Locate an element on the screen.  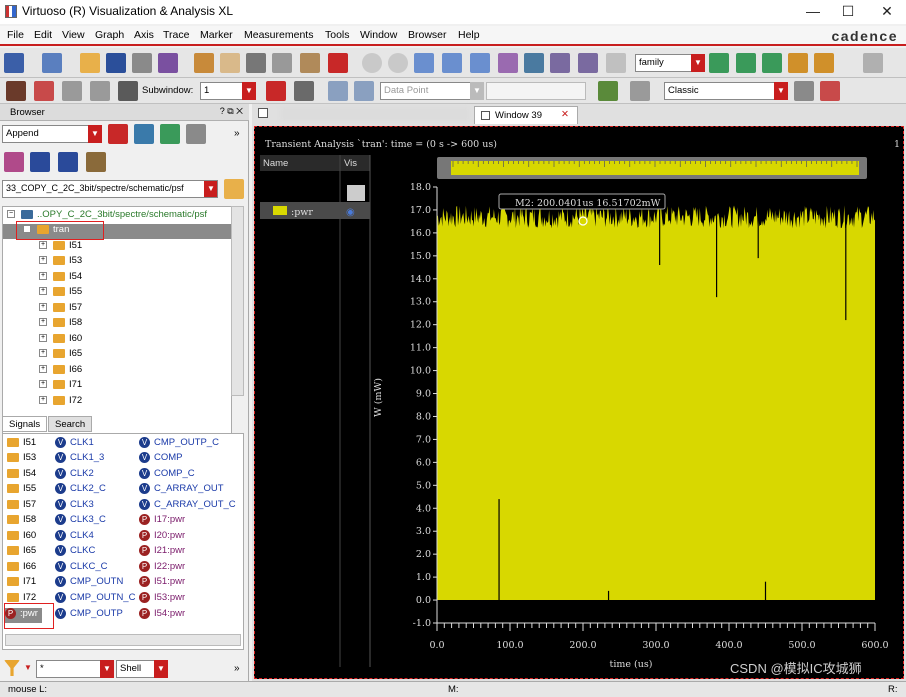
hierarchy-icon is located at coordinates (96, 162).